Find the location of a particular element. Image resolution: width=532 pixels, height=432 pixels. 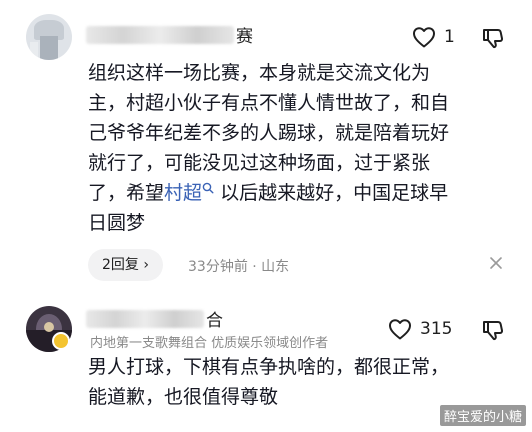

verified-badge-icon is located at coordinates (61, 341).